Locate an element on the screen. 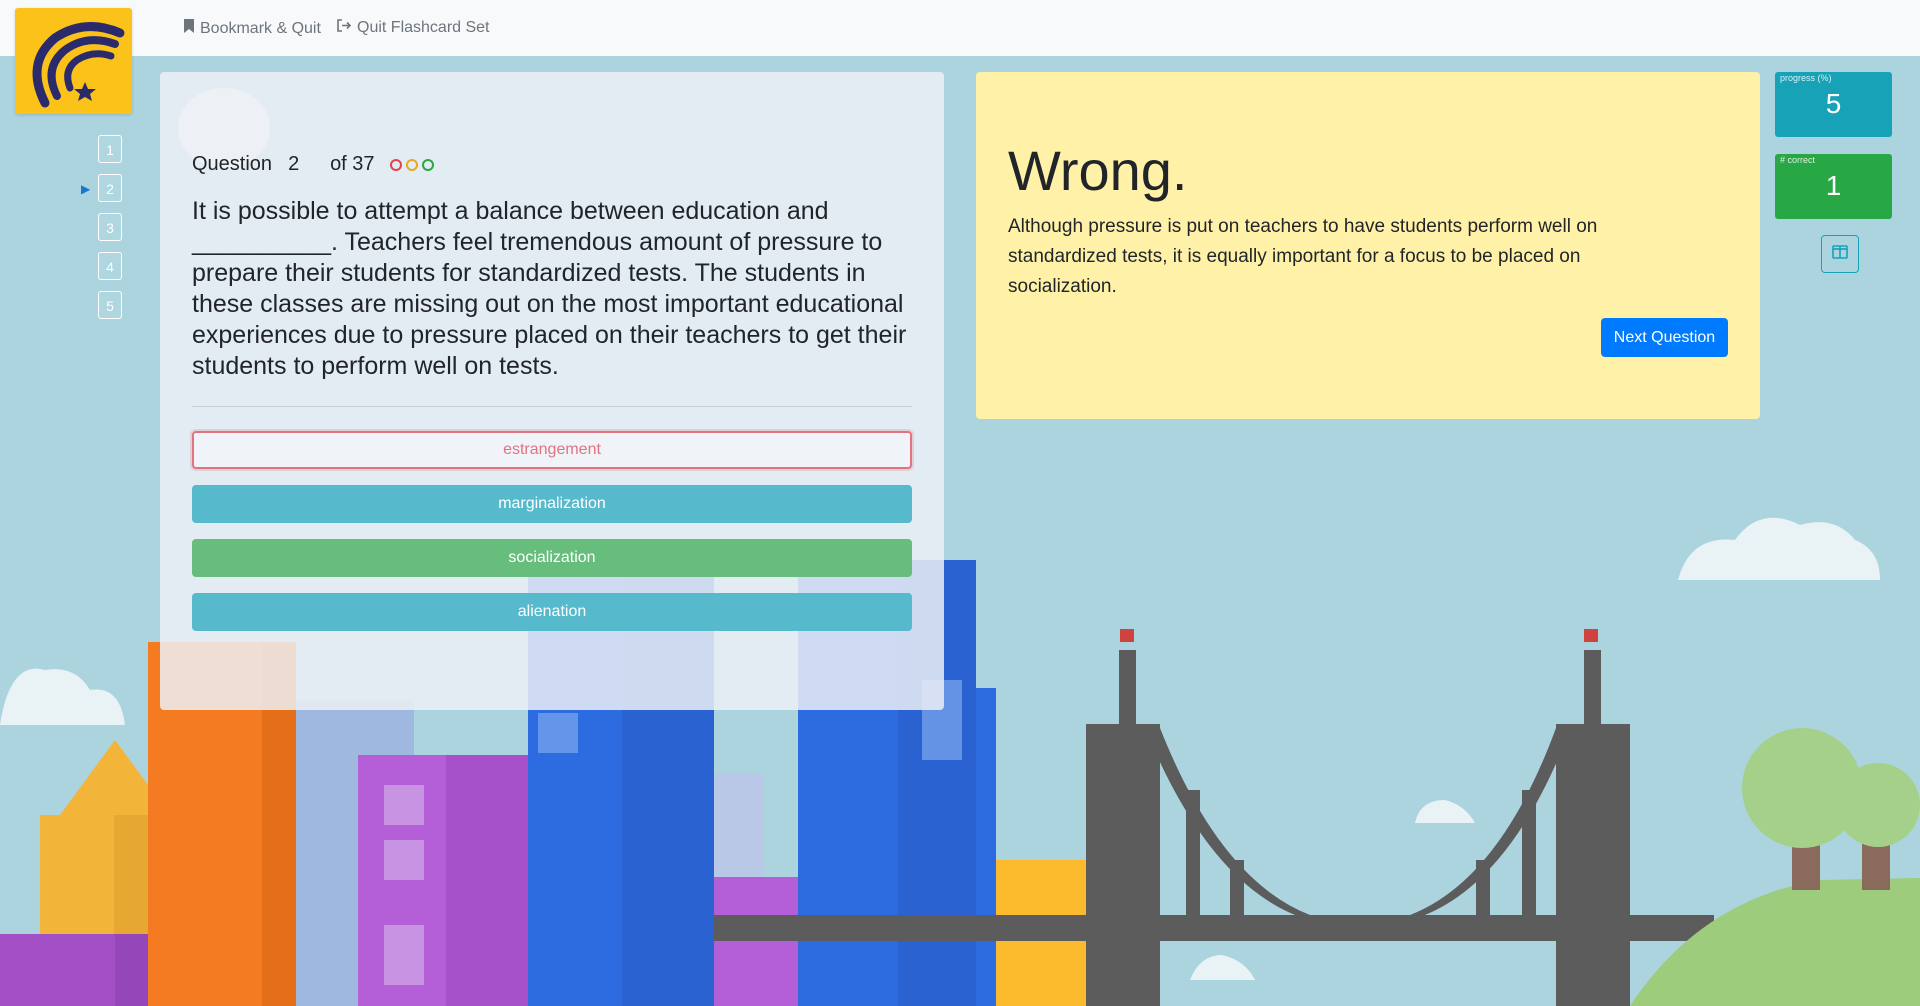  question-nav-2: ▶ 2 is located at coordinates (101, 188).